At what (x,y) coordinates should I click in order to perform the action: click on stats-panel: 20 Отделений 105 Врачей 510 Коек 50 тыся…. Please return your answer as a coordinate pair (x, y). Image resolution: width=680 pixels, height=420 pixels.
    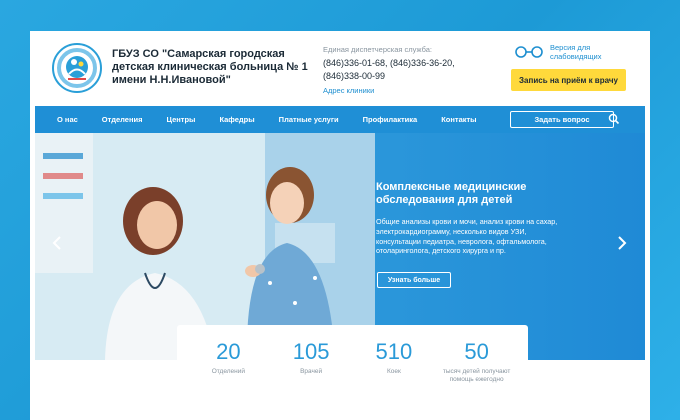
    Looking at the image, I should click on (352, 372).